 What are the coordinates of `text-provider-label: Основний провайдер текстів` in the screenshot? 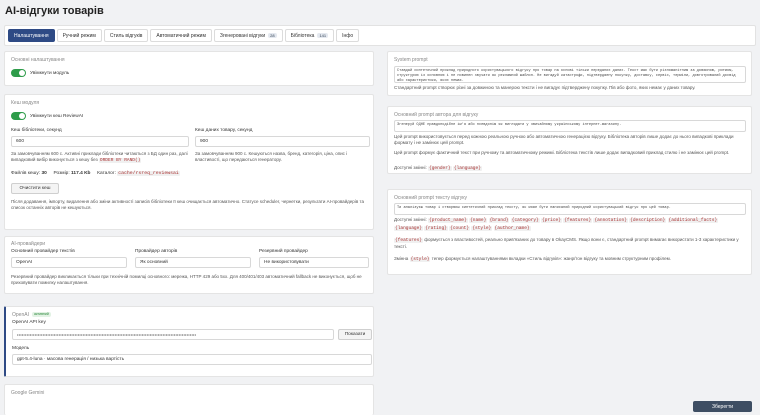 It's located at (43, 251).